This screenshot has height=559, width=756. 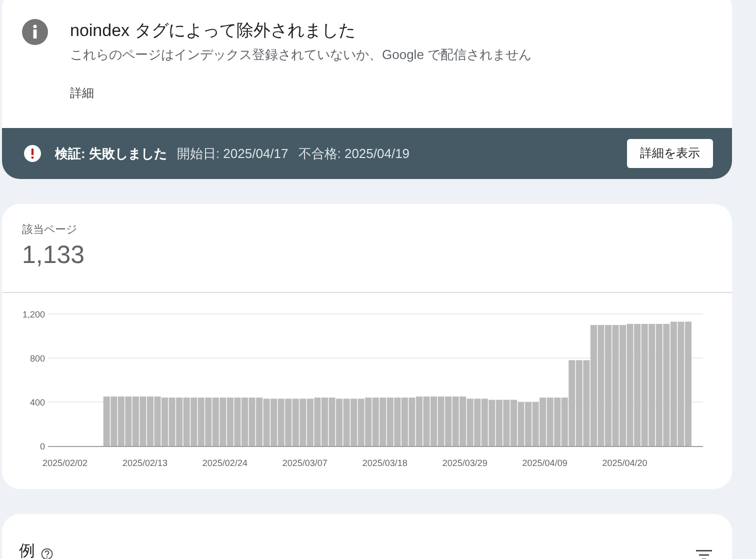 What do you see at coordinates (35, 32) in the screenshot?
I see `info-icon` at bounding box center [35, 32].